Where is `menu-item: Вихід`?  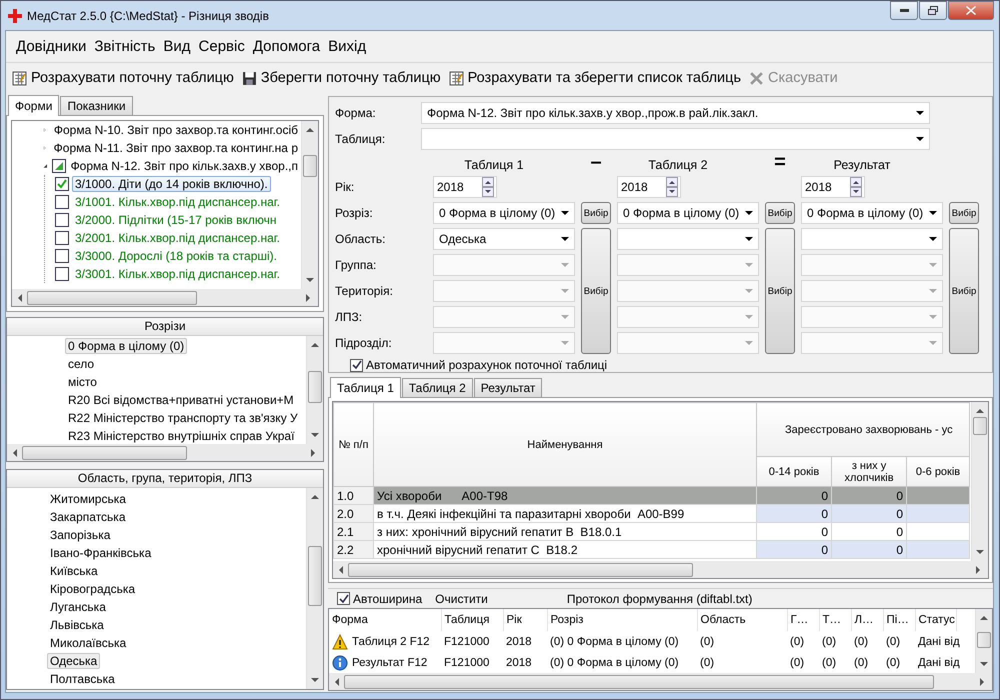
menu-item: Вихід is located at coordinates (347, 46).